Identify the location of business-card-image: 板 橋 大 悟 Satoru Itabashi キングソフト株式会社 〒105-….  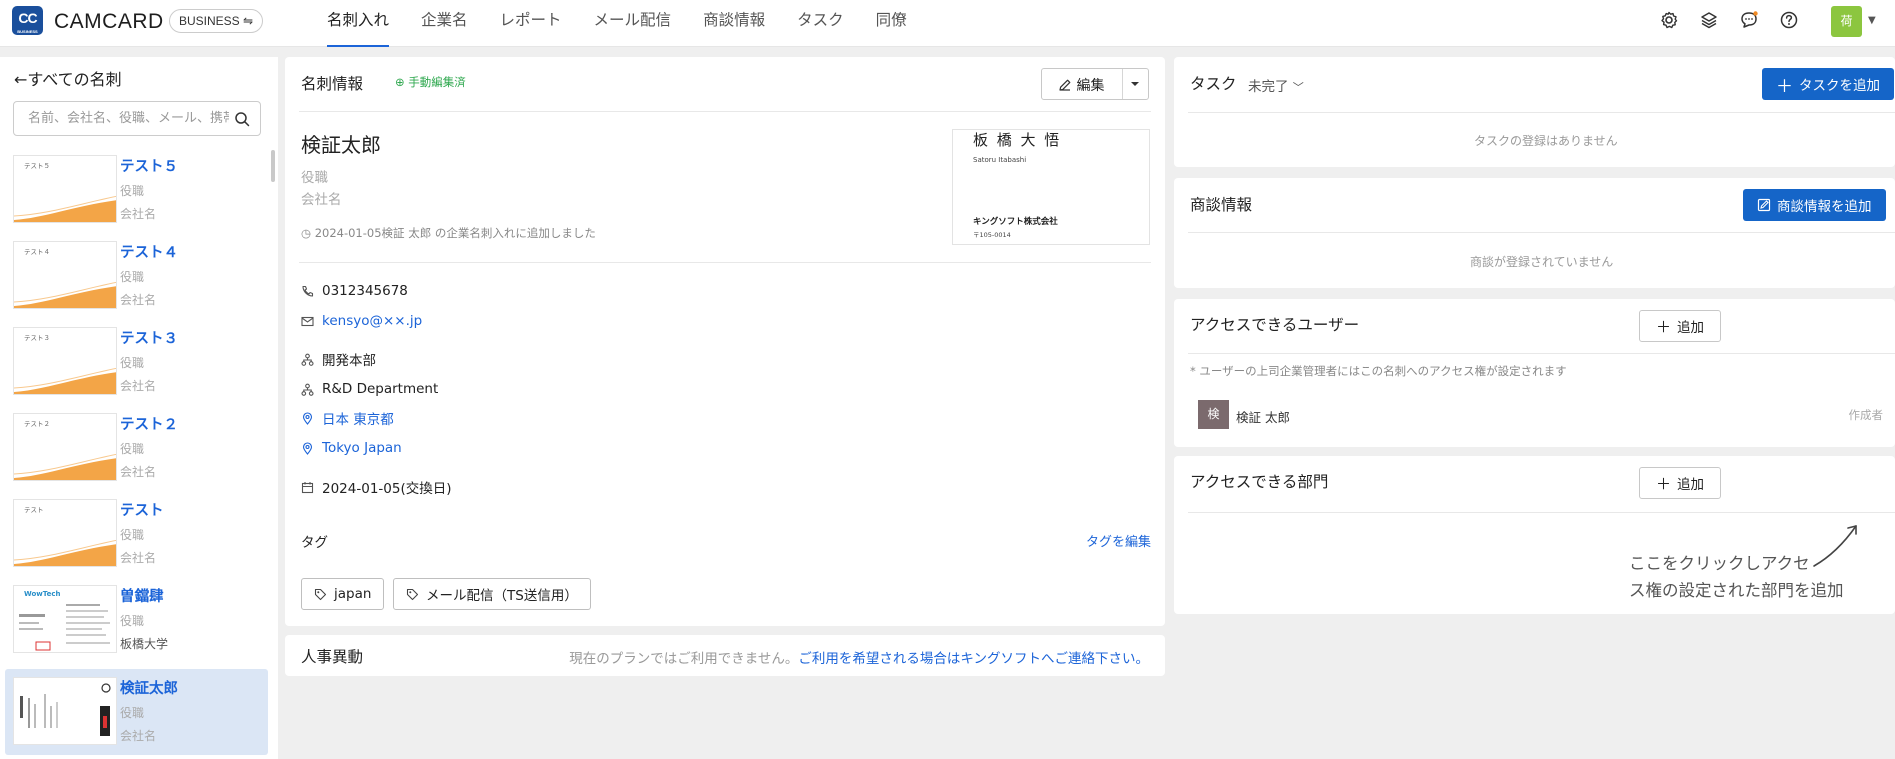
(1051, 187).